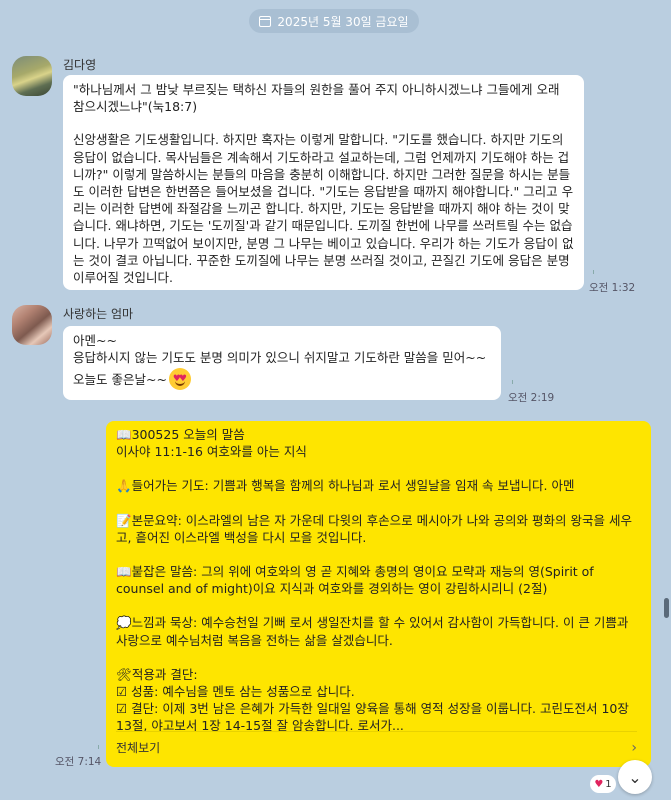  I want to click on sender-name: 사랑하는 엄마, so click(98, 314).